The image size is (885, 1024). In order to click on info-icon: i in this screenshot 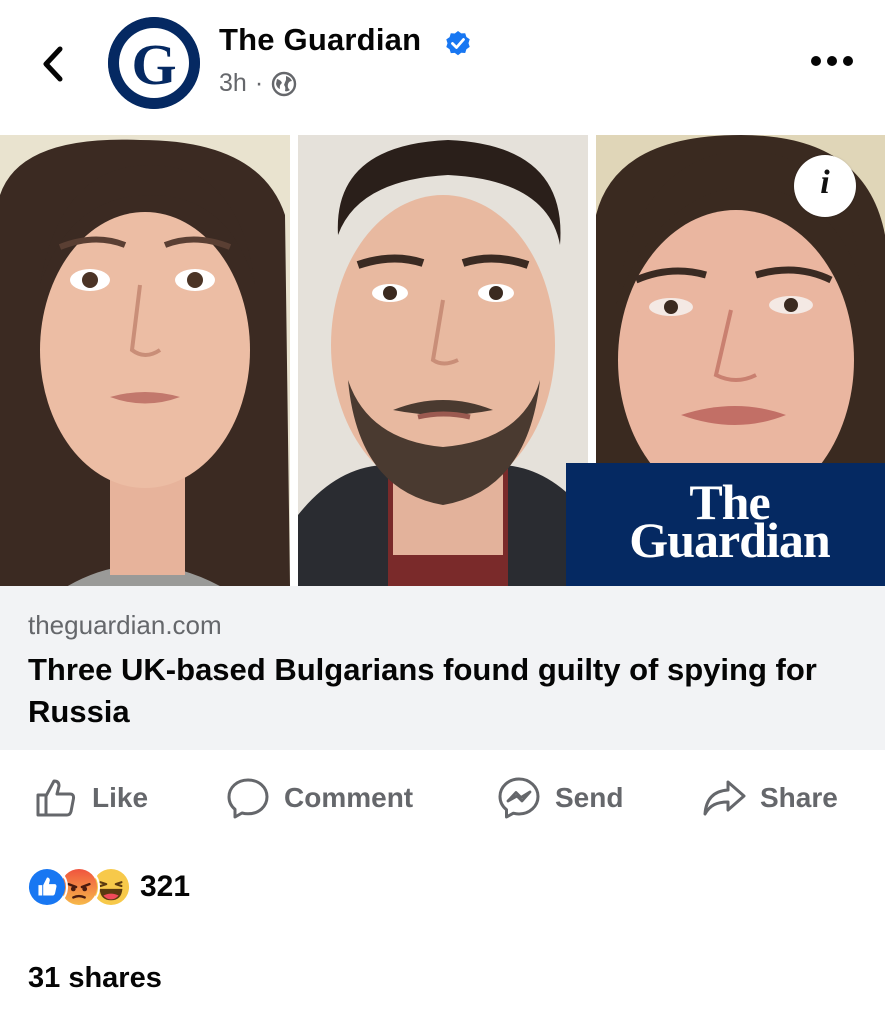, I will do `click(825, 186)`.